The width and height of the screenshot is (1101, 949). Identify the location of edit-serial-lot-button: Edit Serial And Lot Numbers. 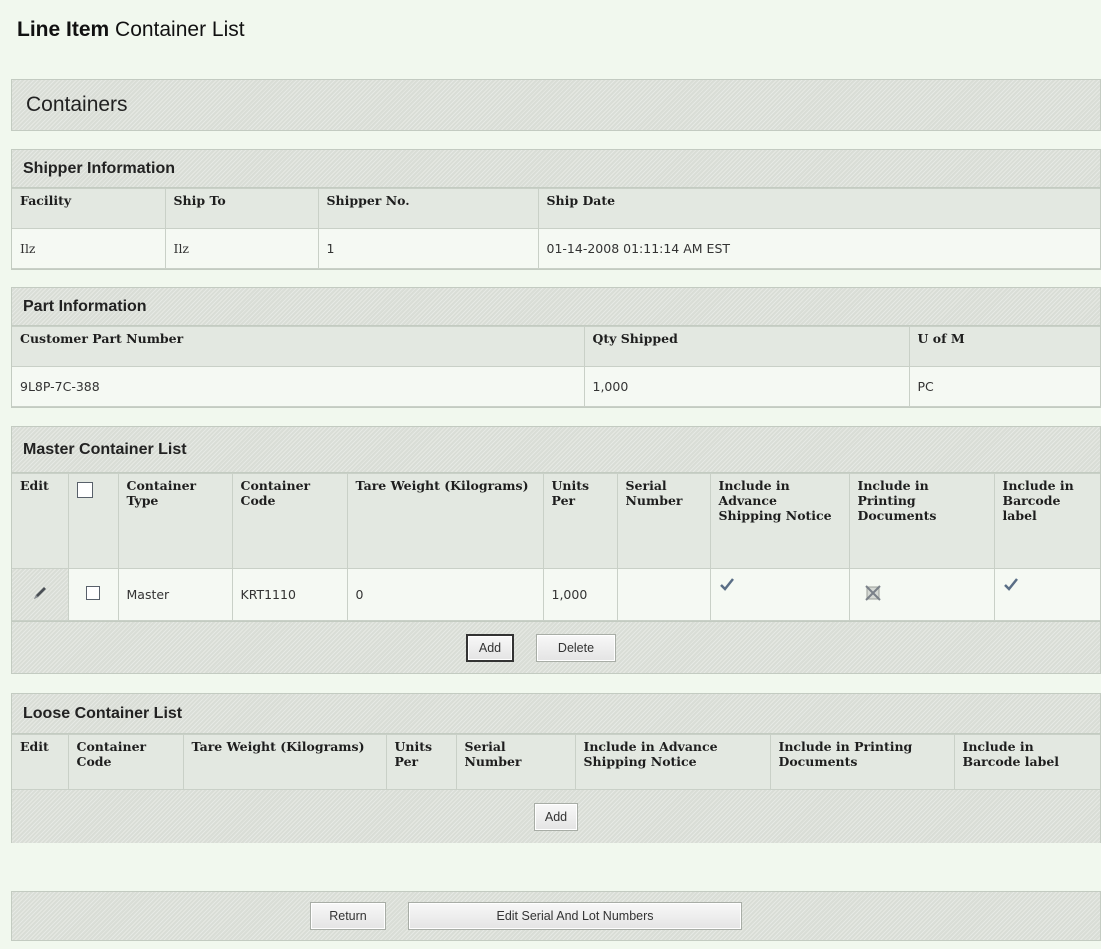
(575, 916).